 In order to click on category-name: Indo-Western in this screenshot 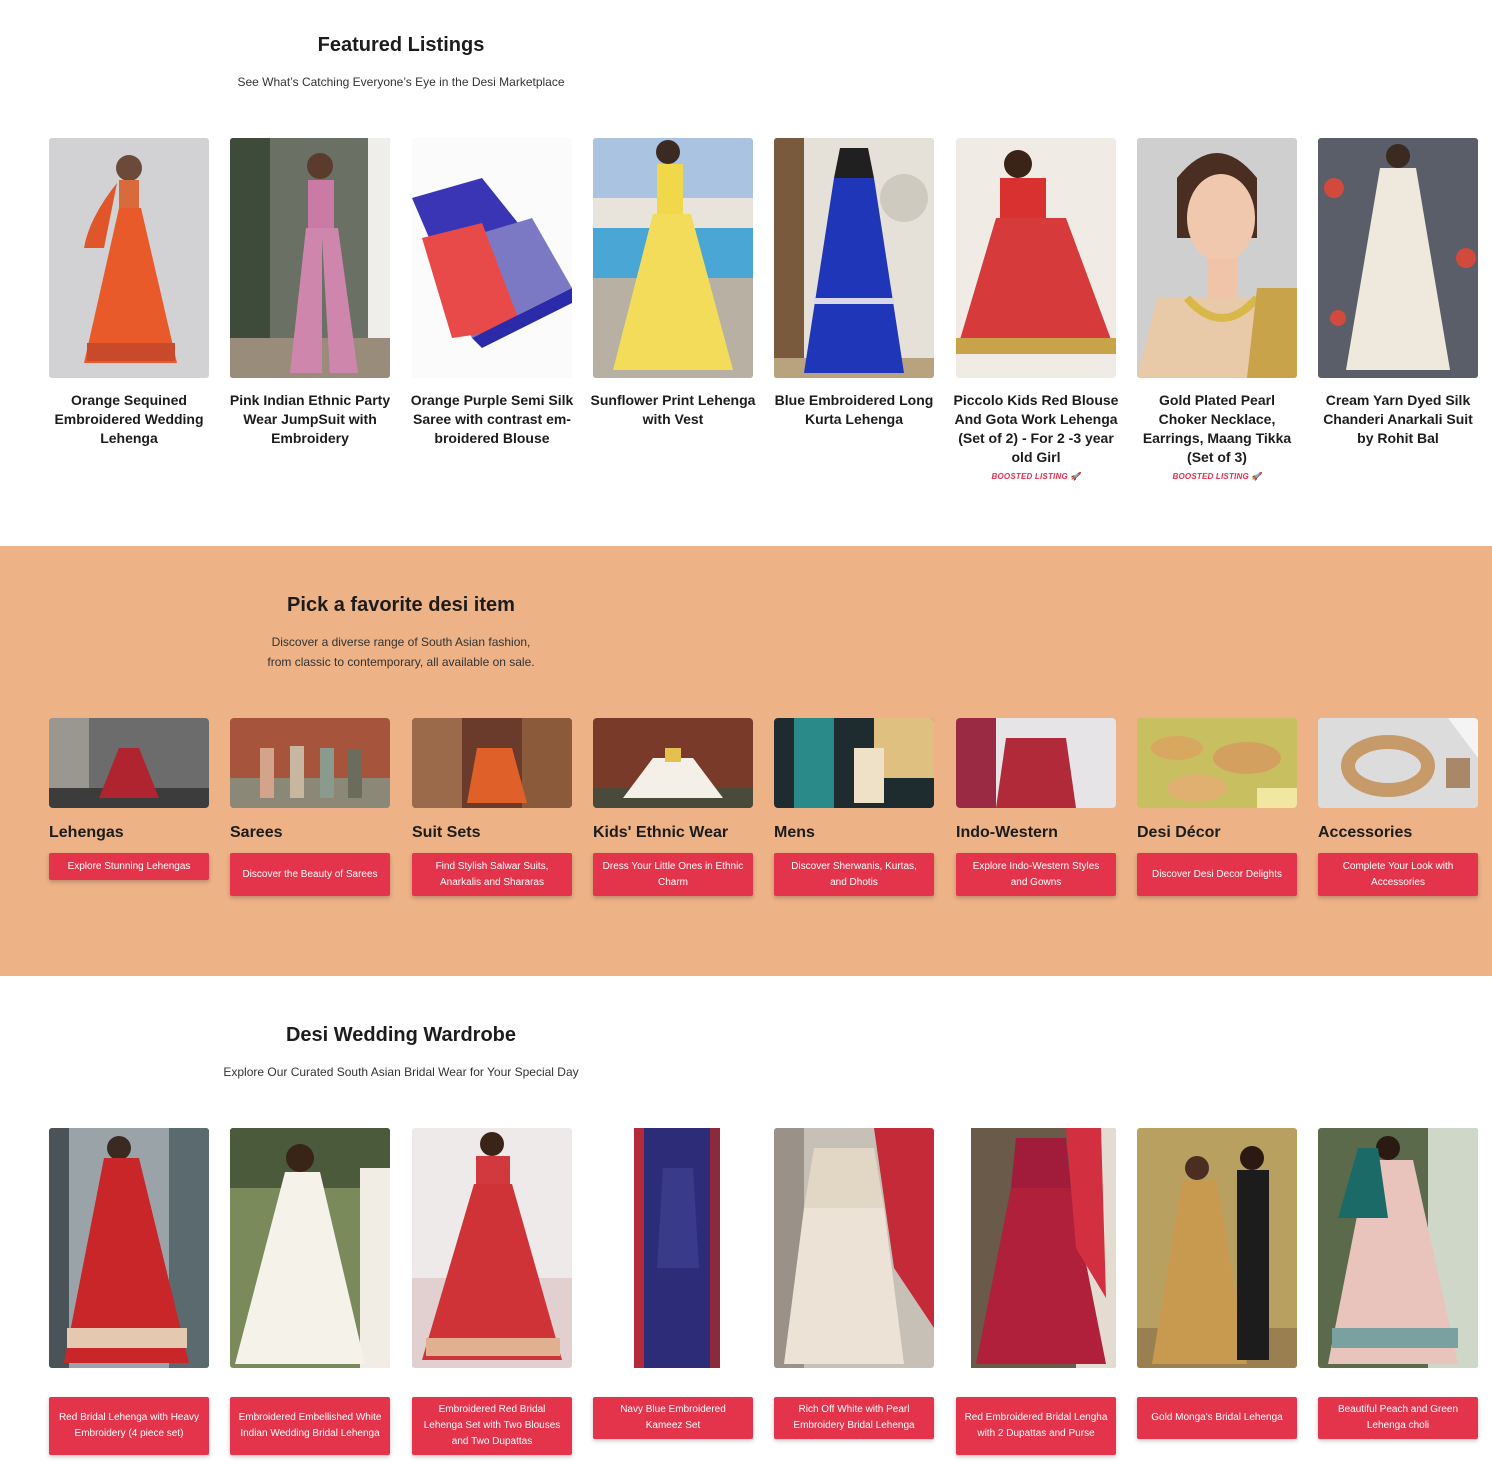, I will do `click(1041, 833)`.